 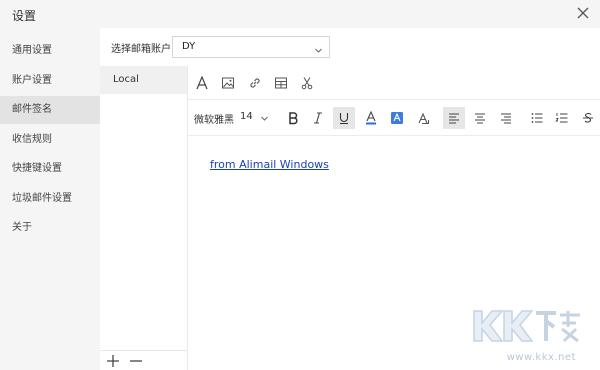 I want to click on title-bar: 设置, so click(x=300, y=14).